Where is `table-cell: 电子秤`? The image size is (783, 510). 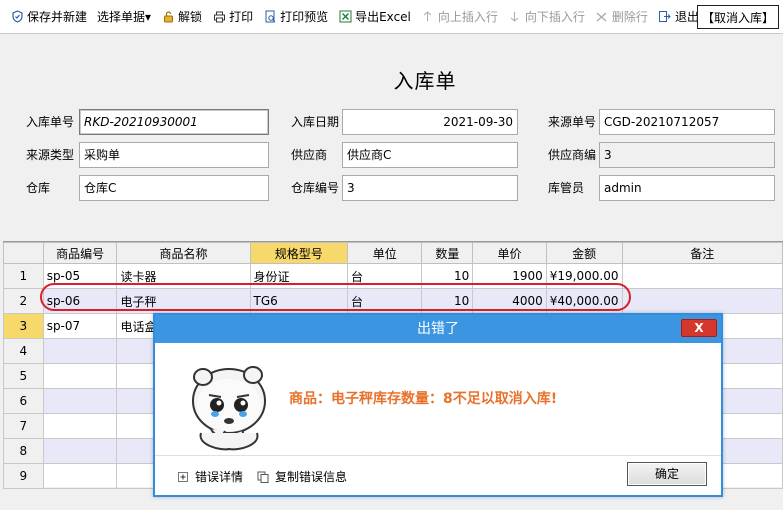
table-cell: 电子秤 is located at coordinates (183, 301).